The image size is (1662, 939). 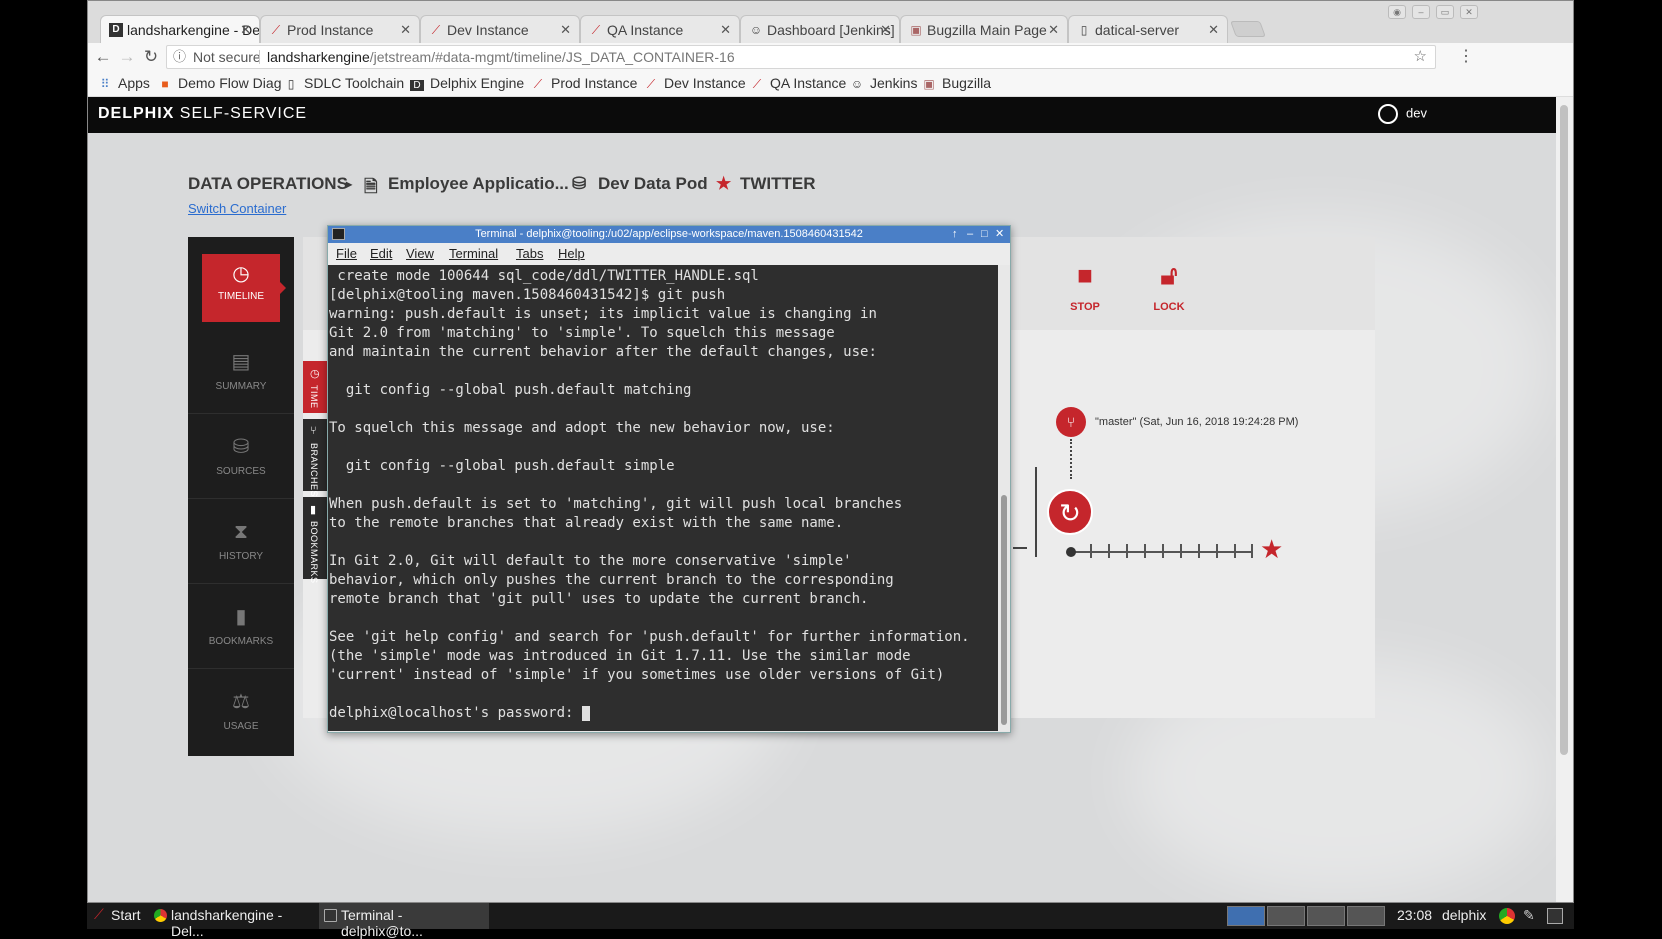 I want to click on bookmark-sdlc-toolchain: ▯ SDLC Toolchain, so click(x=344, y=83).